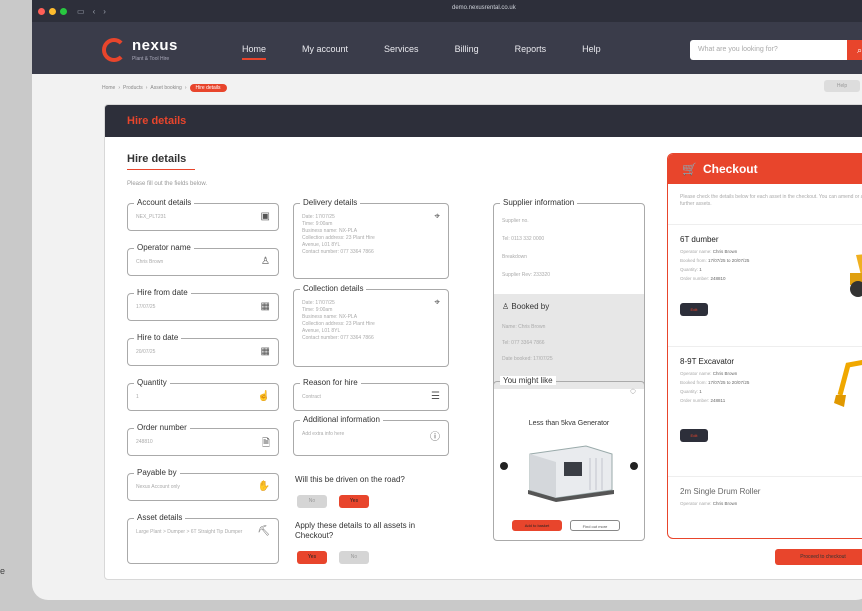 The image size is (862, 611). Describe the element at coordinates (854, 50) in the screenshot. I see `search-icon: ⌕` at that location.